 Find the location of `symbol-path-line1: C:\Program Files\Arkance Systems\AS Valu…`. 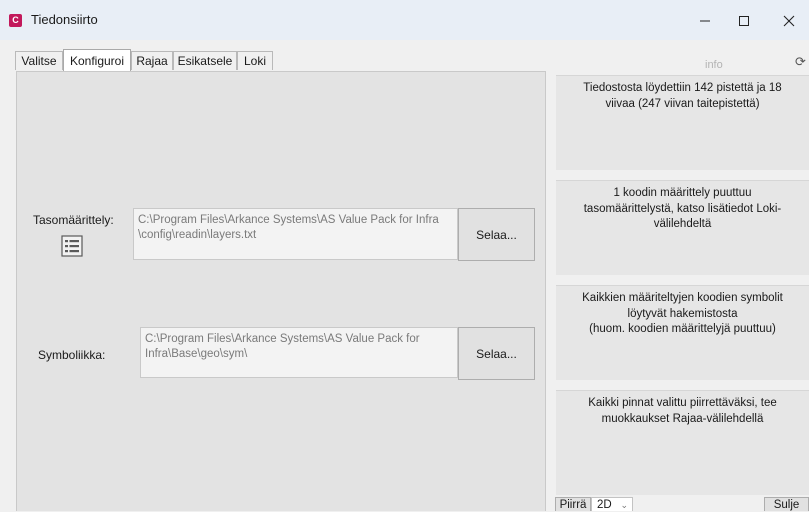

symbol-path-line1: C:\Program Files\Arkance Systems\AS Valu… is located at coordinates (282, 339).